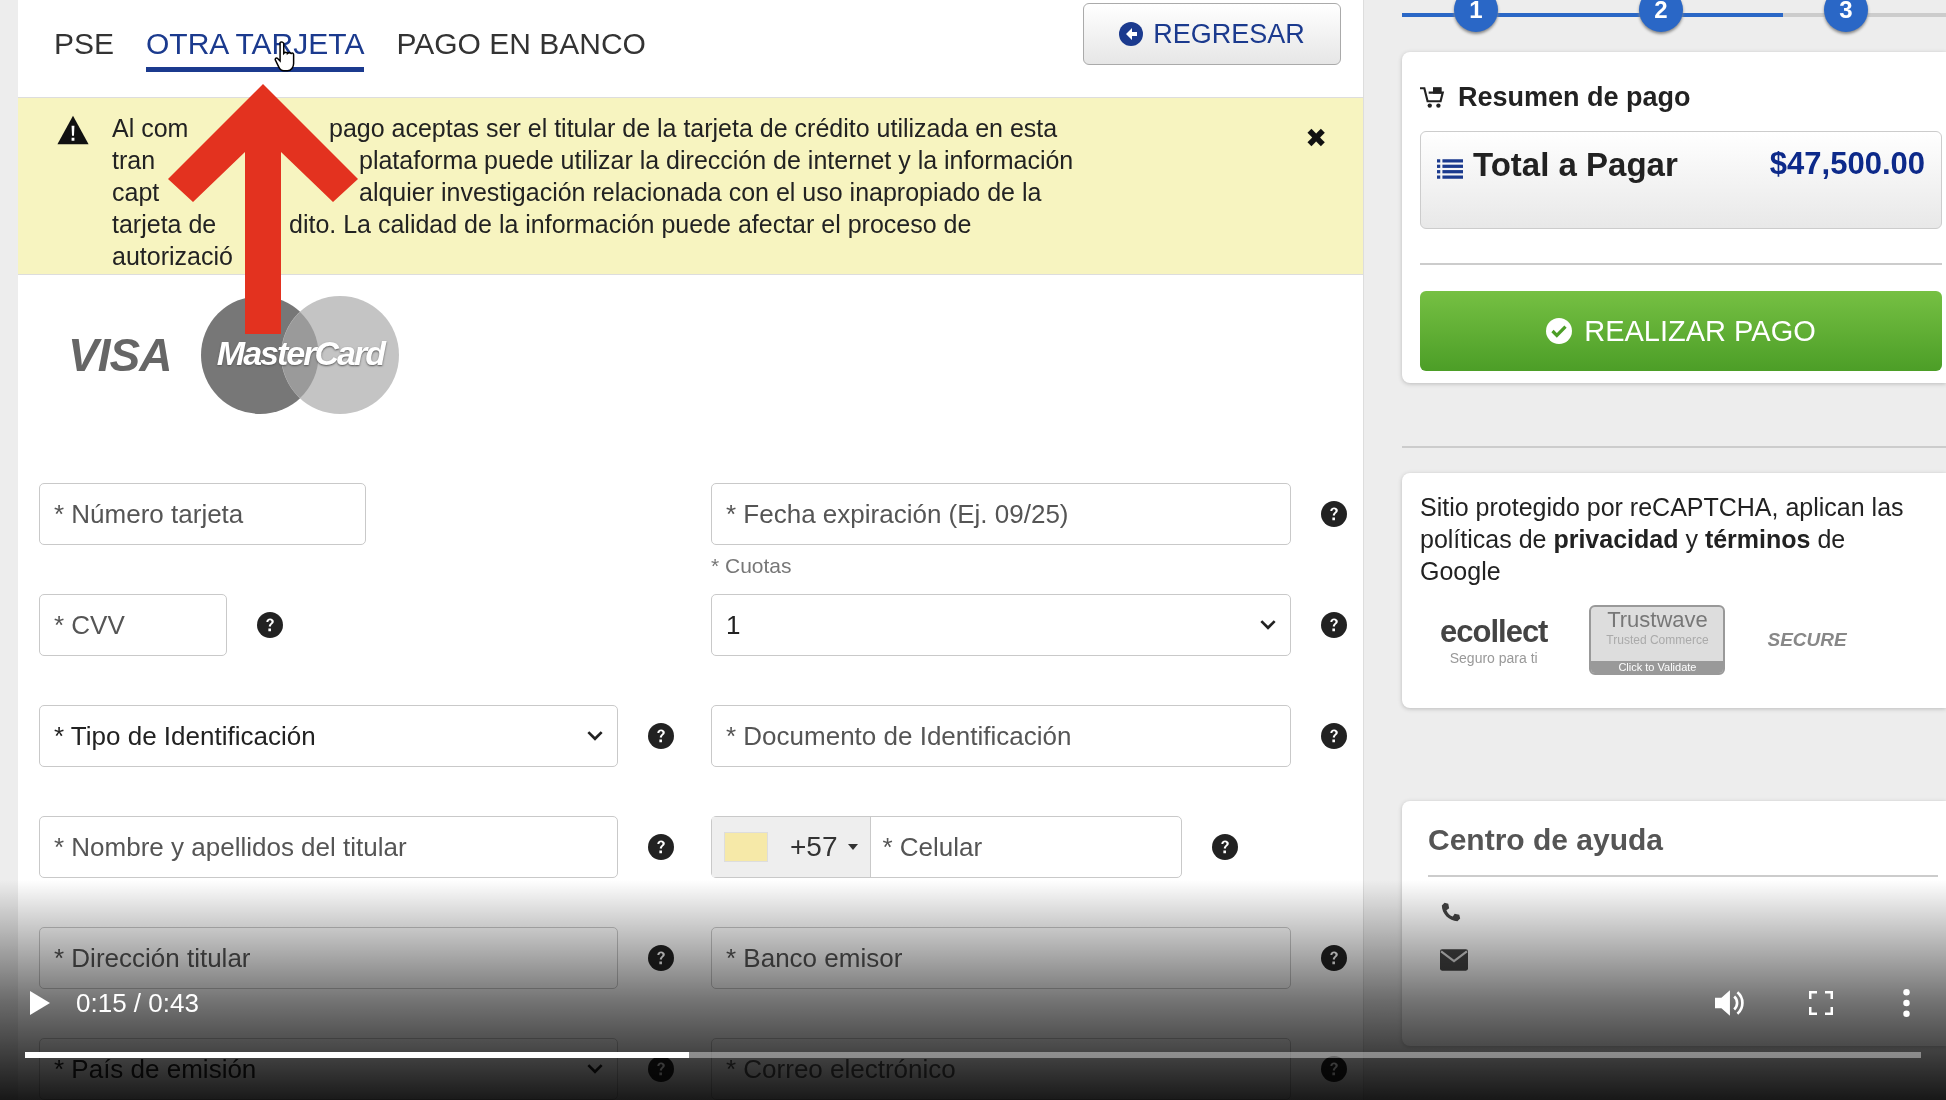  What do you see at coordinates (328, 736) in the screenshot?
I see `select-field: * Tipo de Identificación` at bounding box center [328, 736].